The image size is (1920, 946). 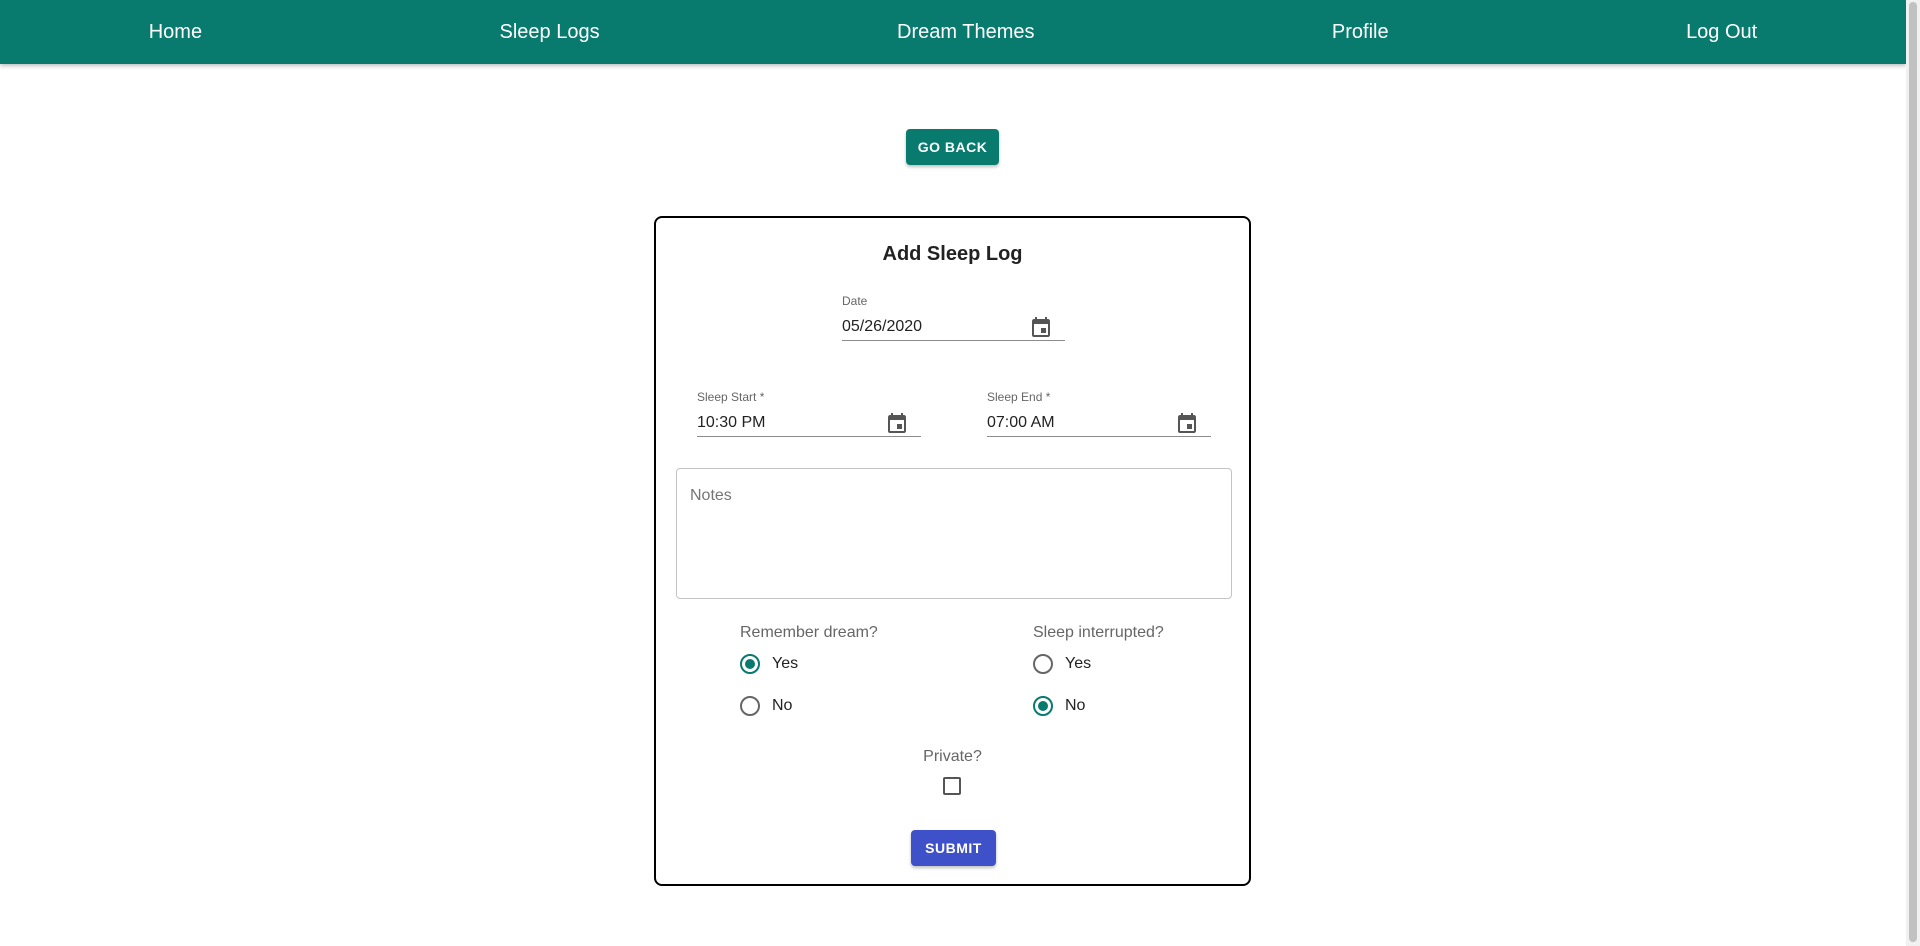 I want to click on sleep-start-label: Sleep Start *, so click(x=731, y=397).